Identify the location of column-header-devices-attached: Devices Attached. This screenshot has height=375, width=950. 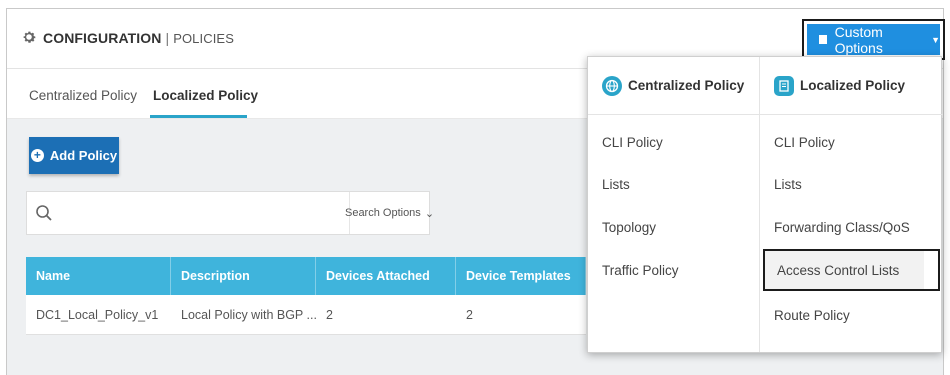
(386, 276).